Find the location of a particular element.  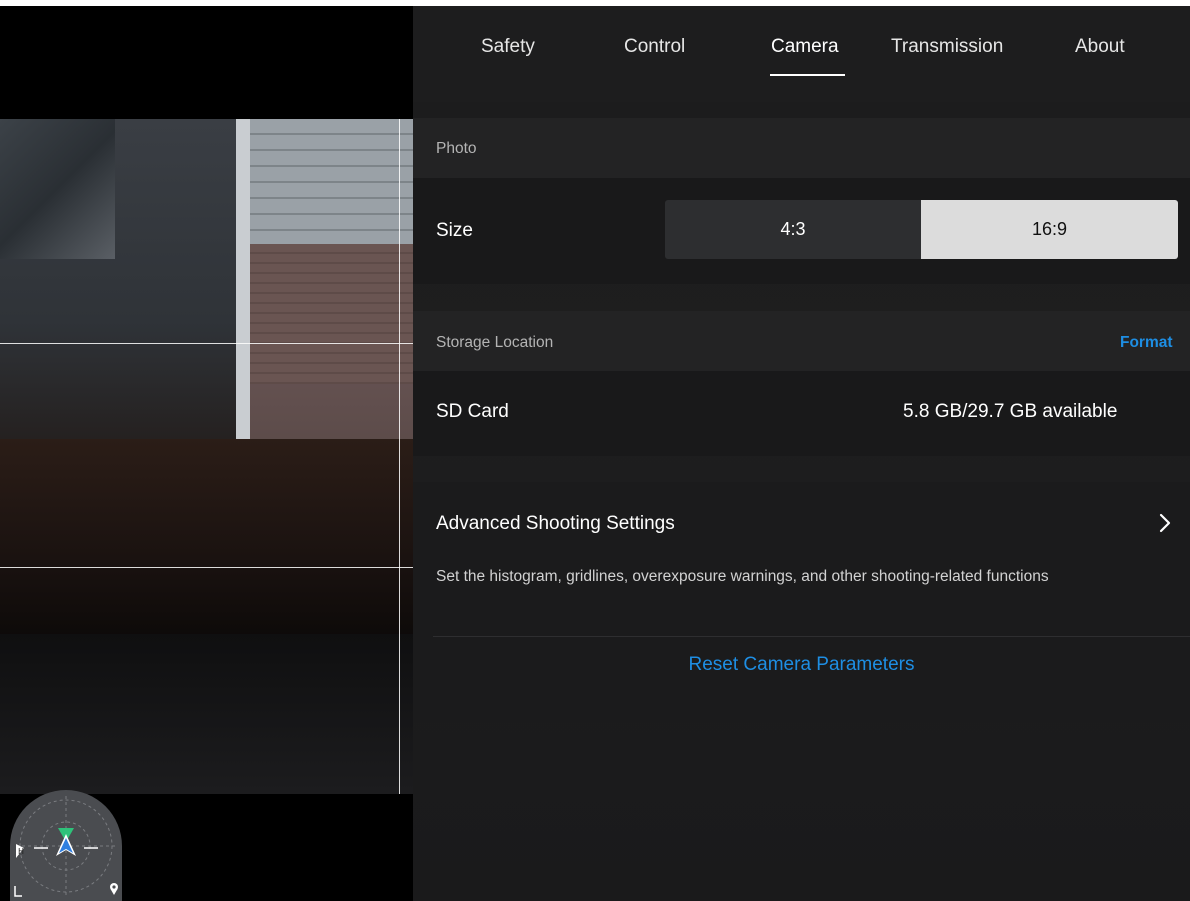

format-button: Format is located at coordinates (1146, 343).